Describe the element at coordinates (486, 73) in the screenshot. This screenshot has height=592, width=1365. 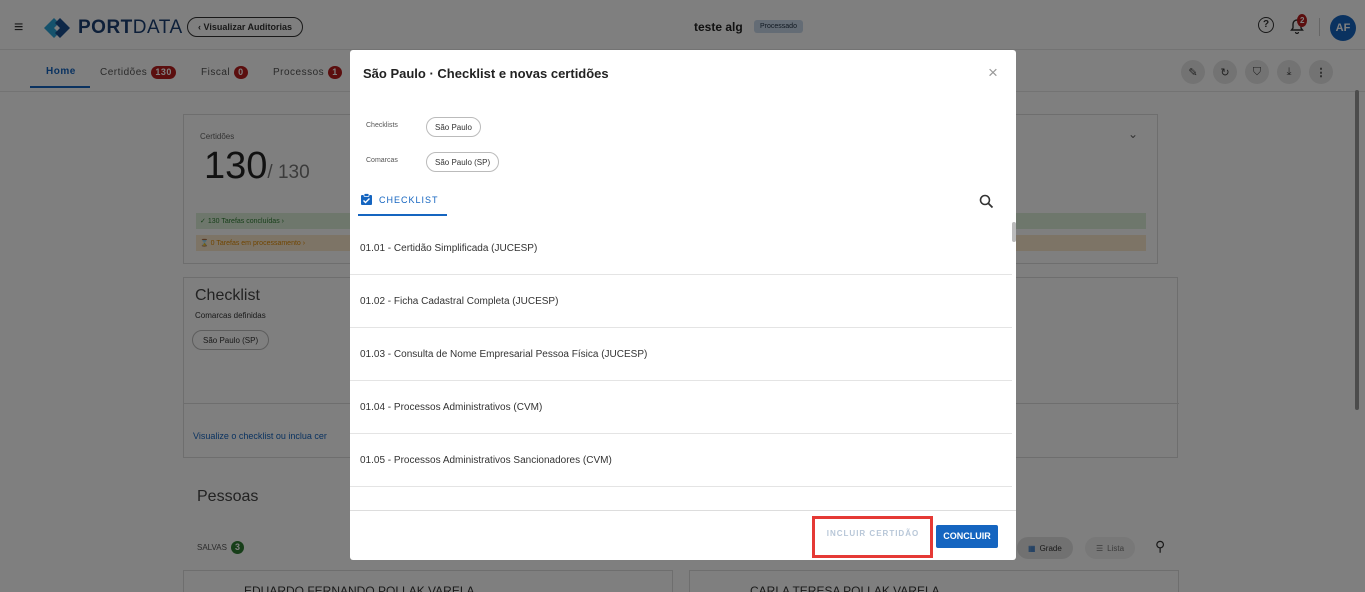
I see `modal-title: São Paulo · Checklist e novas certidões` at that location.